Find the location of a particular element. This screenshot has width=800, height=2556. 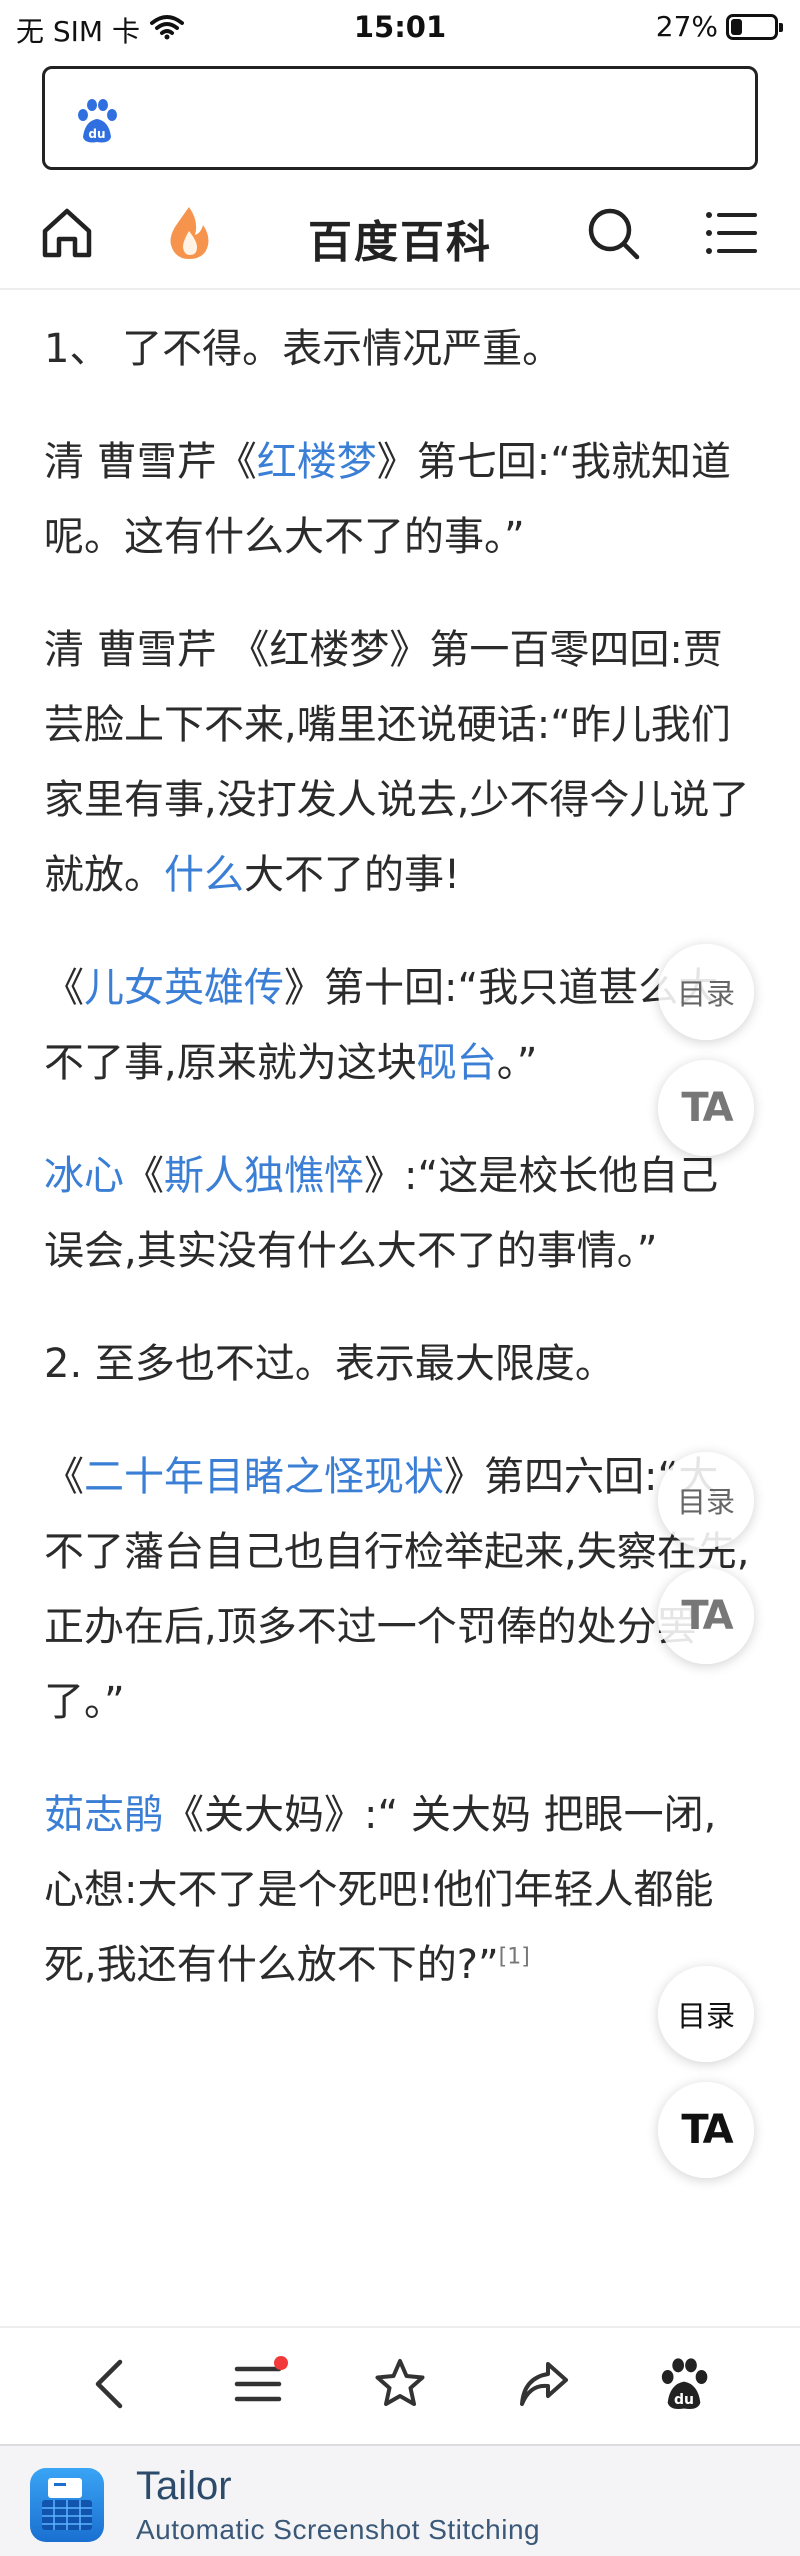

reference-marker: [1] is located at coordinates (514, 1957).